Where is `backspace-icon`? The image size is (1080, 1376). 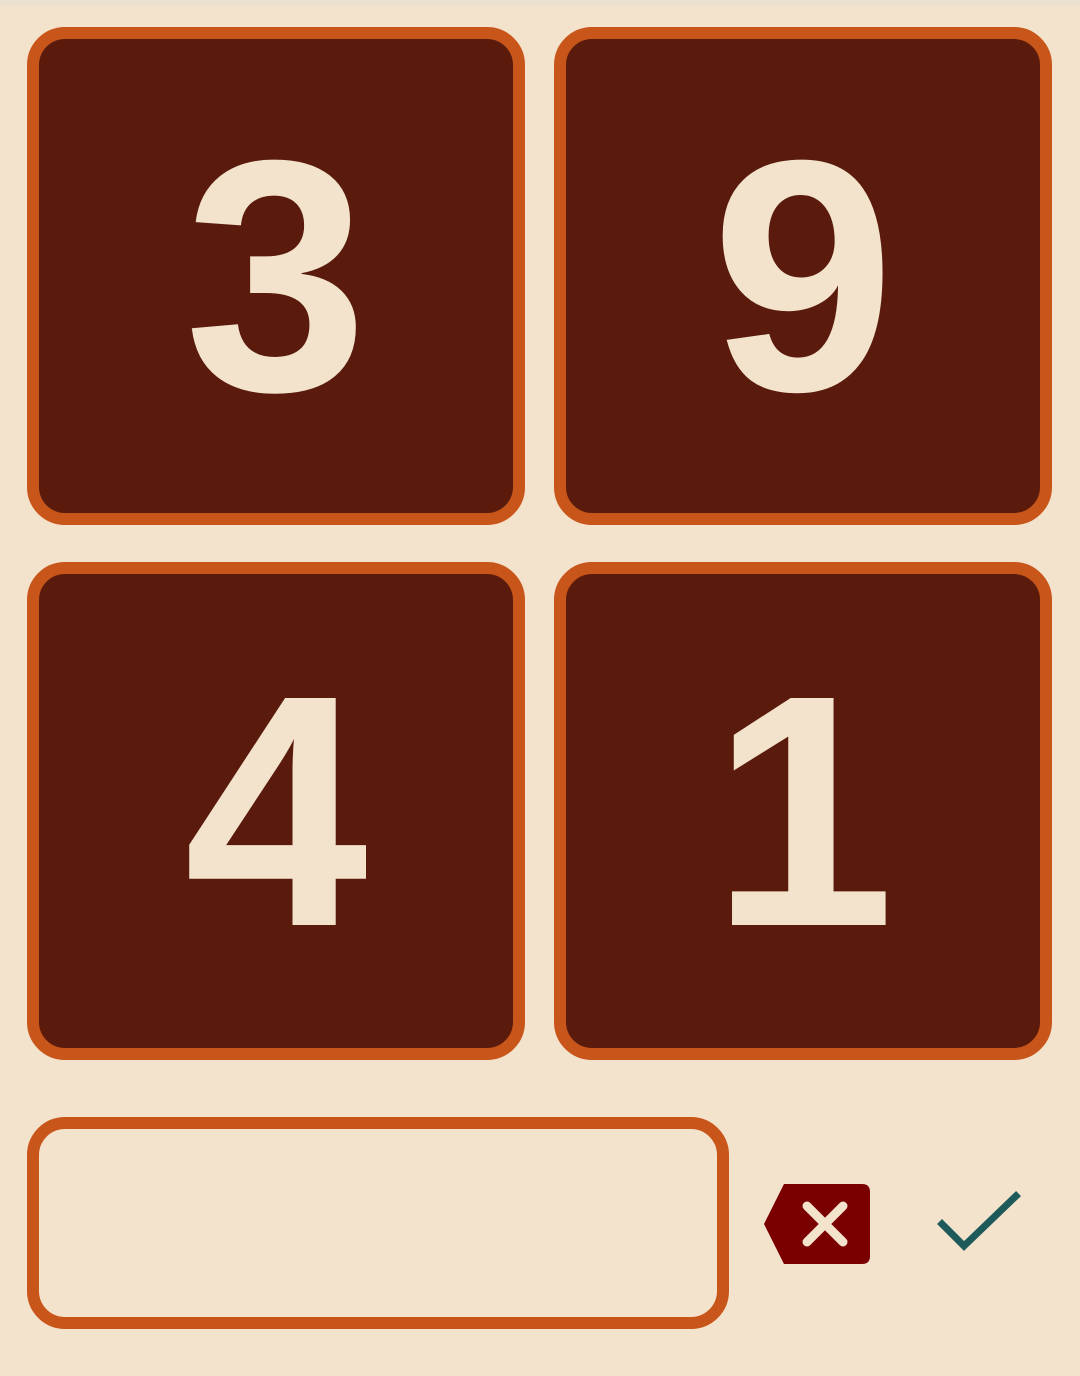
backspace-icon is located at coordinates (817, 1224).